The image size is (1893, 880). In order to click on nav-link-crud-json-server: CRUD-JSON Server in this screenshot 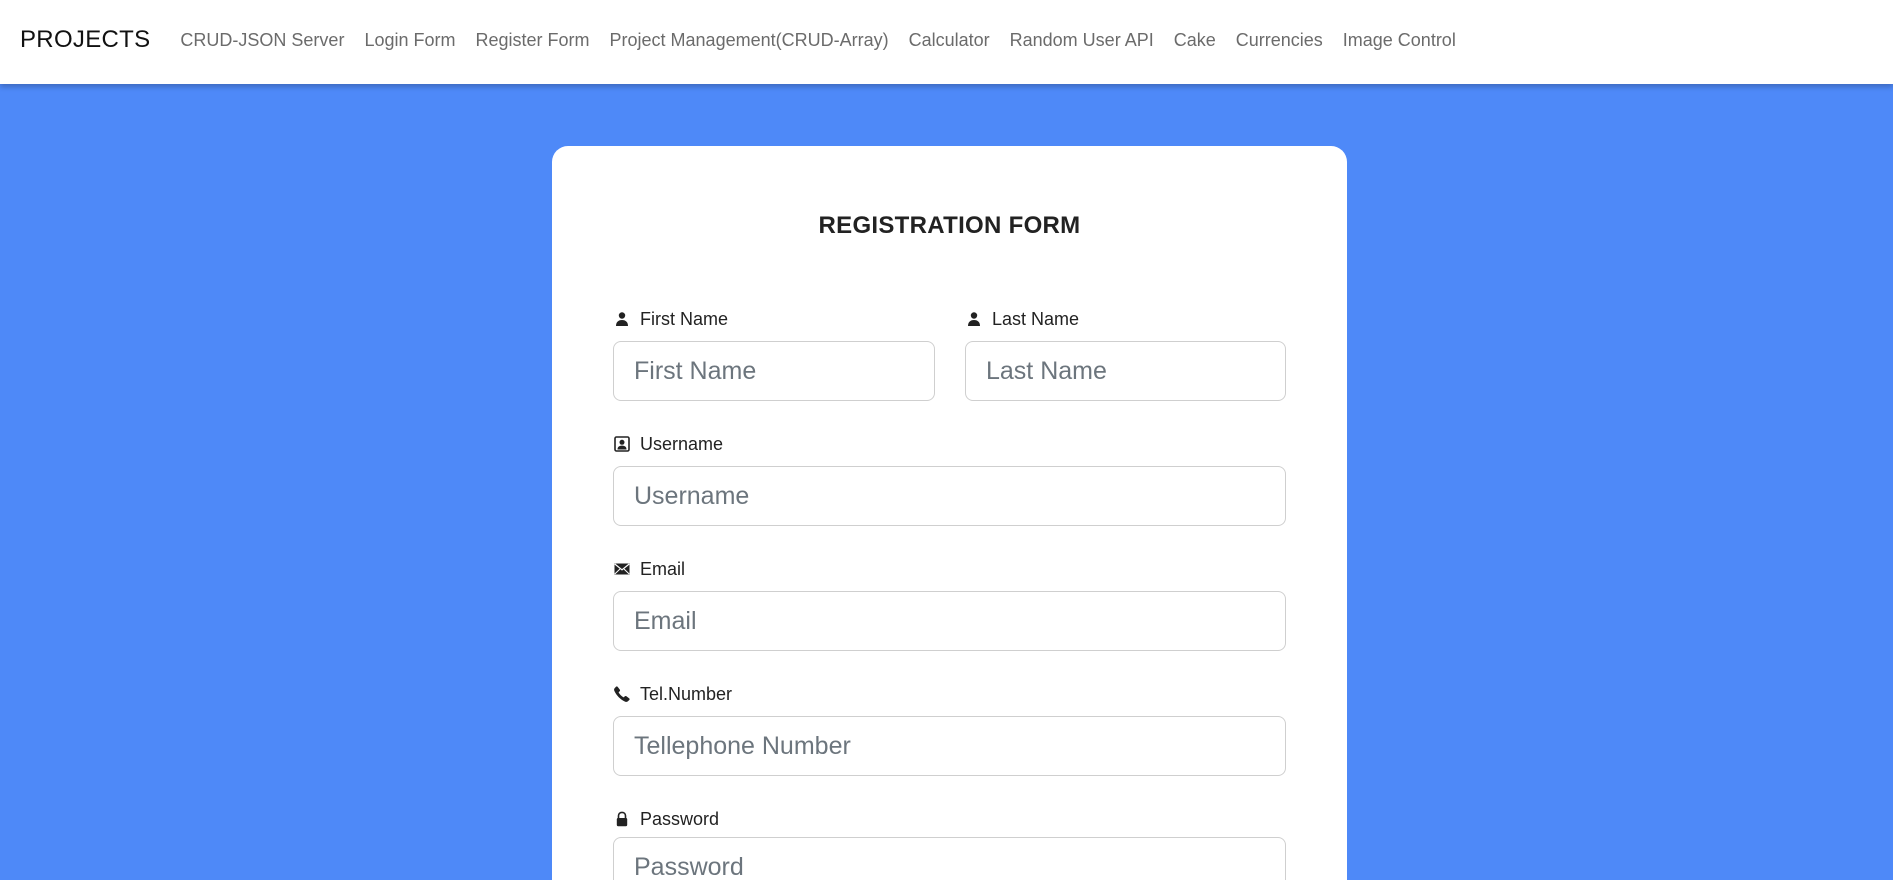, I will do `click(262, 40)`.